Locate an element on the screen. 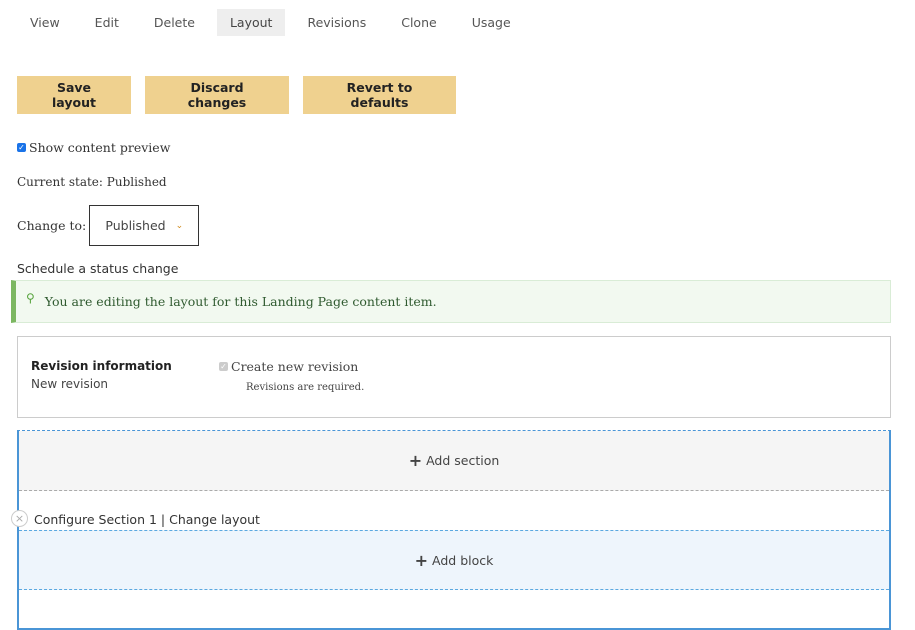 The image size is (915, 630). change-to-field: Change to: Published ⌄ is located at coordinates (108, 225).